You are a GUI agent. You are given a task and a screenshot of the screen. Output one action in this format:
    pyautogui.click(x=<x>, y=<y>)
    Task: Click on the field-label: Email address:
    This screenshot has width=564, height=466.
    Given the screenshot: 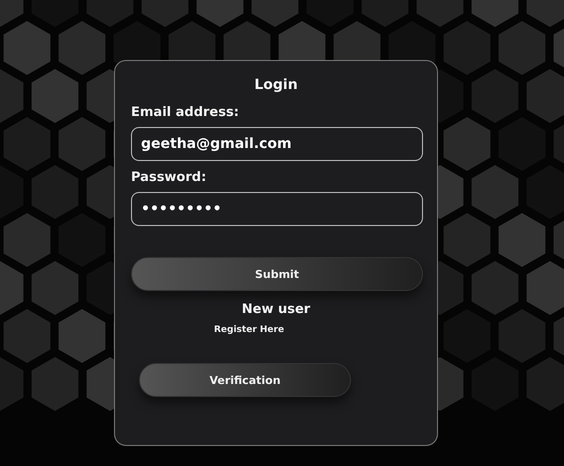 What is the action you would take?
    pyautogui.click(x=185, y=112)
    